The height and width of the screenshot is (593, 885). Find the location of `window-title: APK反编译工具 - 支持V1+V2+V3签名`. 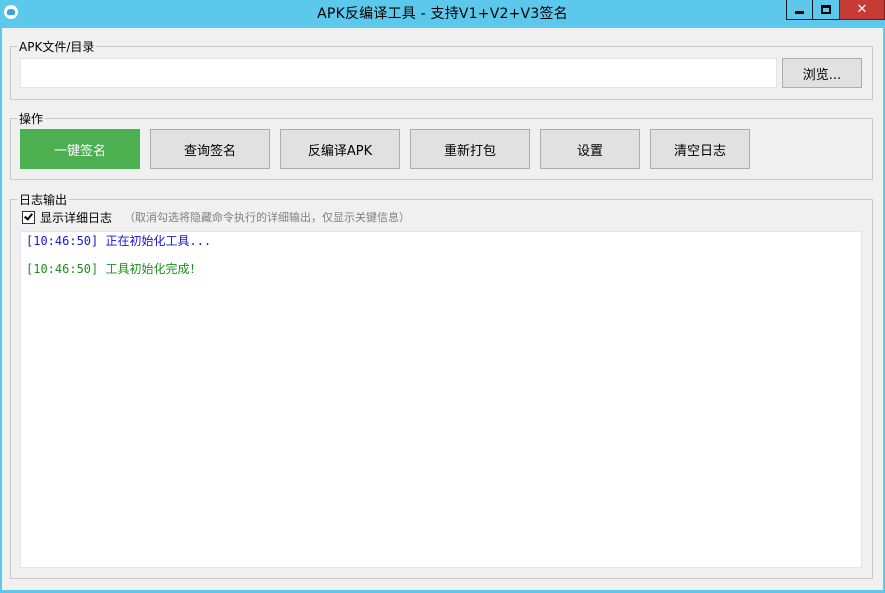

window-title: APK反编译工具 - 支持V1+V2+V3签名 is located at coordinates (442, 14).